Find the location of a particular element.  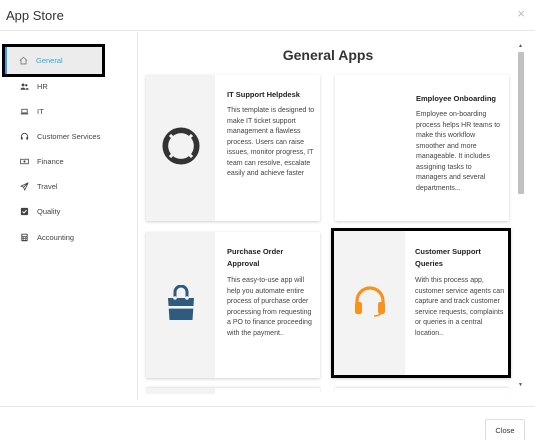

scroll-down-arrow-icon: ▼ is located at coordinates (520, 385).